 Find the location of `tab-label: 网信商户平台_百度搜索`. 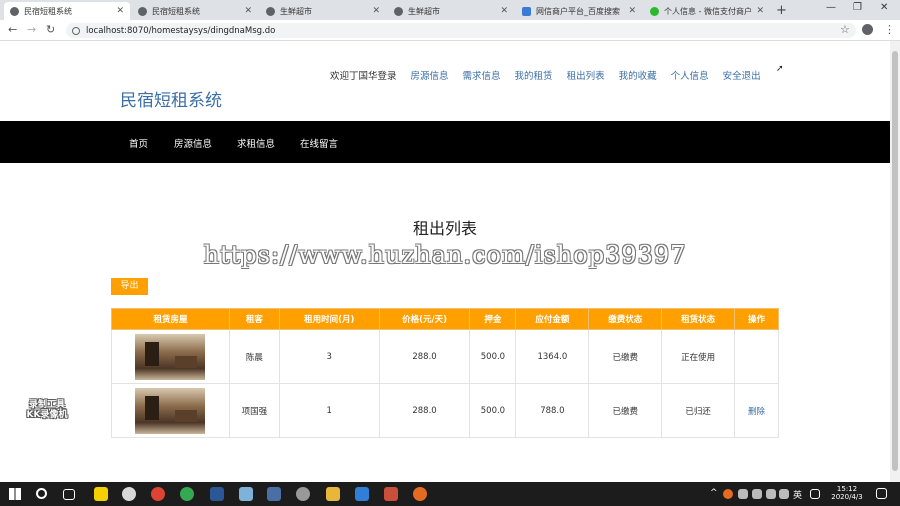

tab-label: 网信商户平台_百度搜索 is located at coordinates (578, 11).